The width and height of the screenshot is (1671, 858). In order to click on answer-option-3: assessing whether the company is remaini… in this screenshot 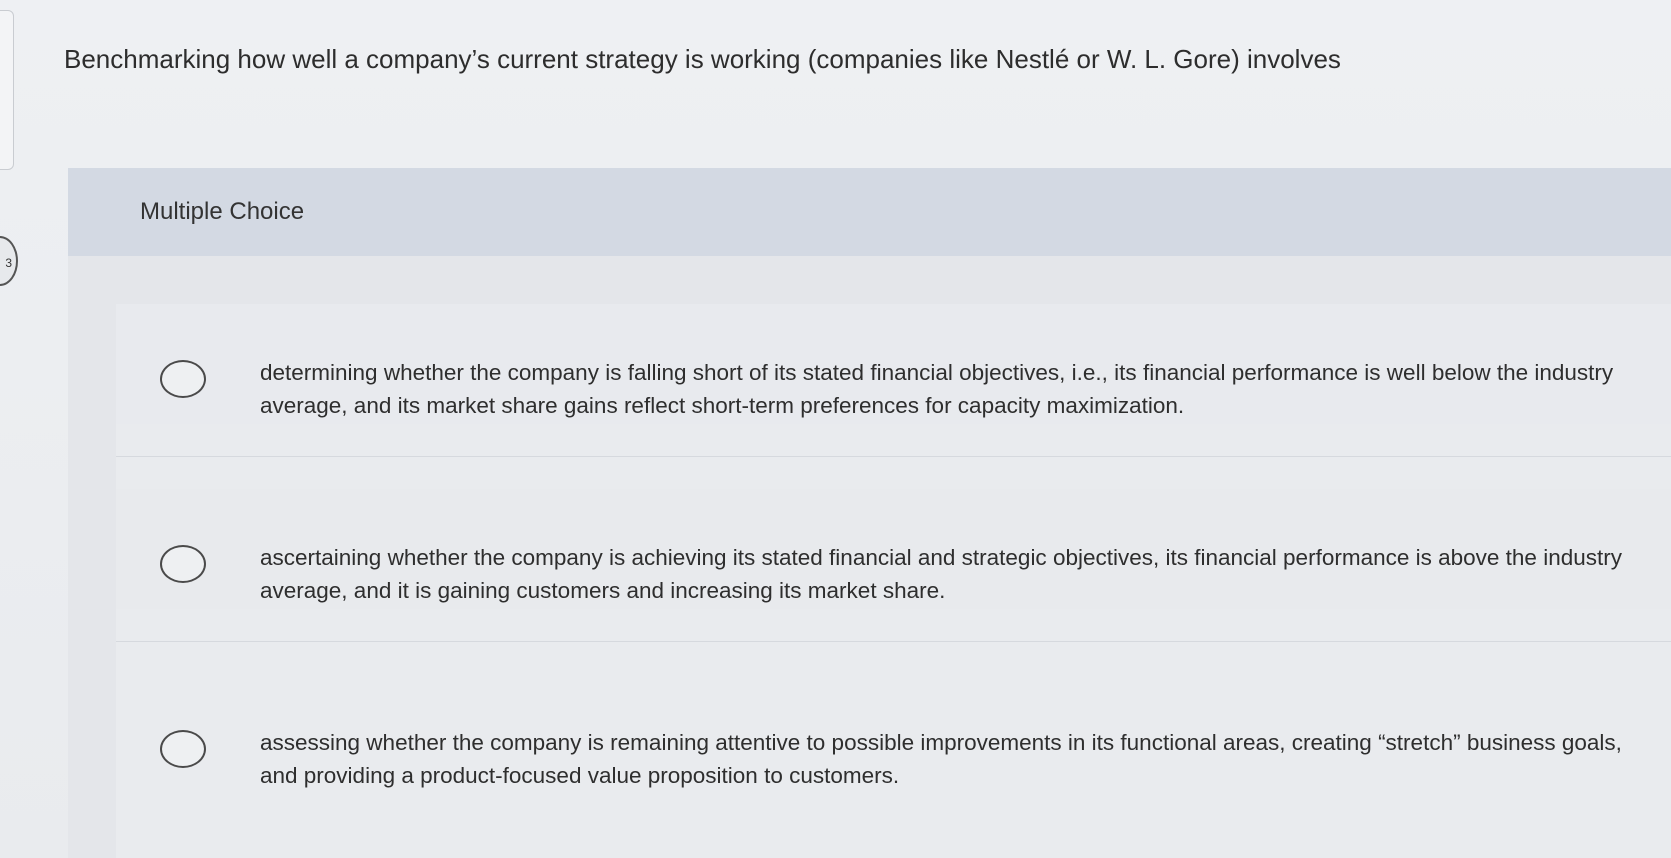, I will do `click(893, 734)`.